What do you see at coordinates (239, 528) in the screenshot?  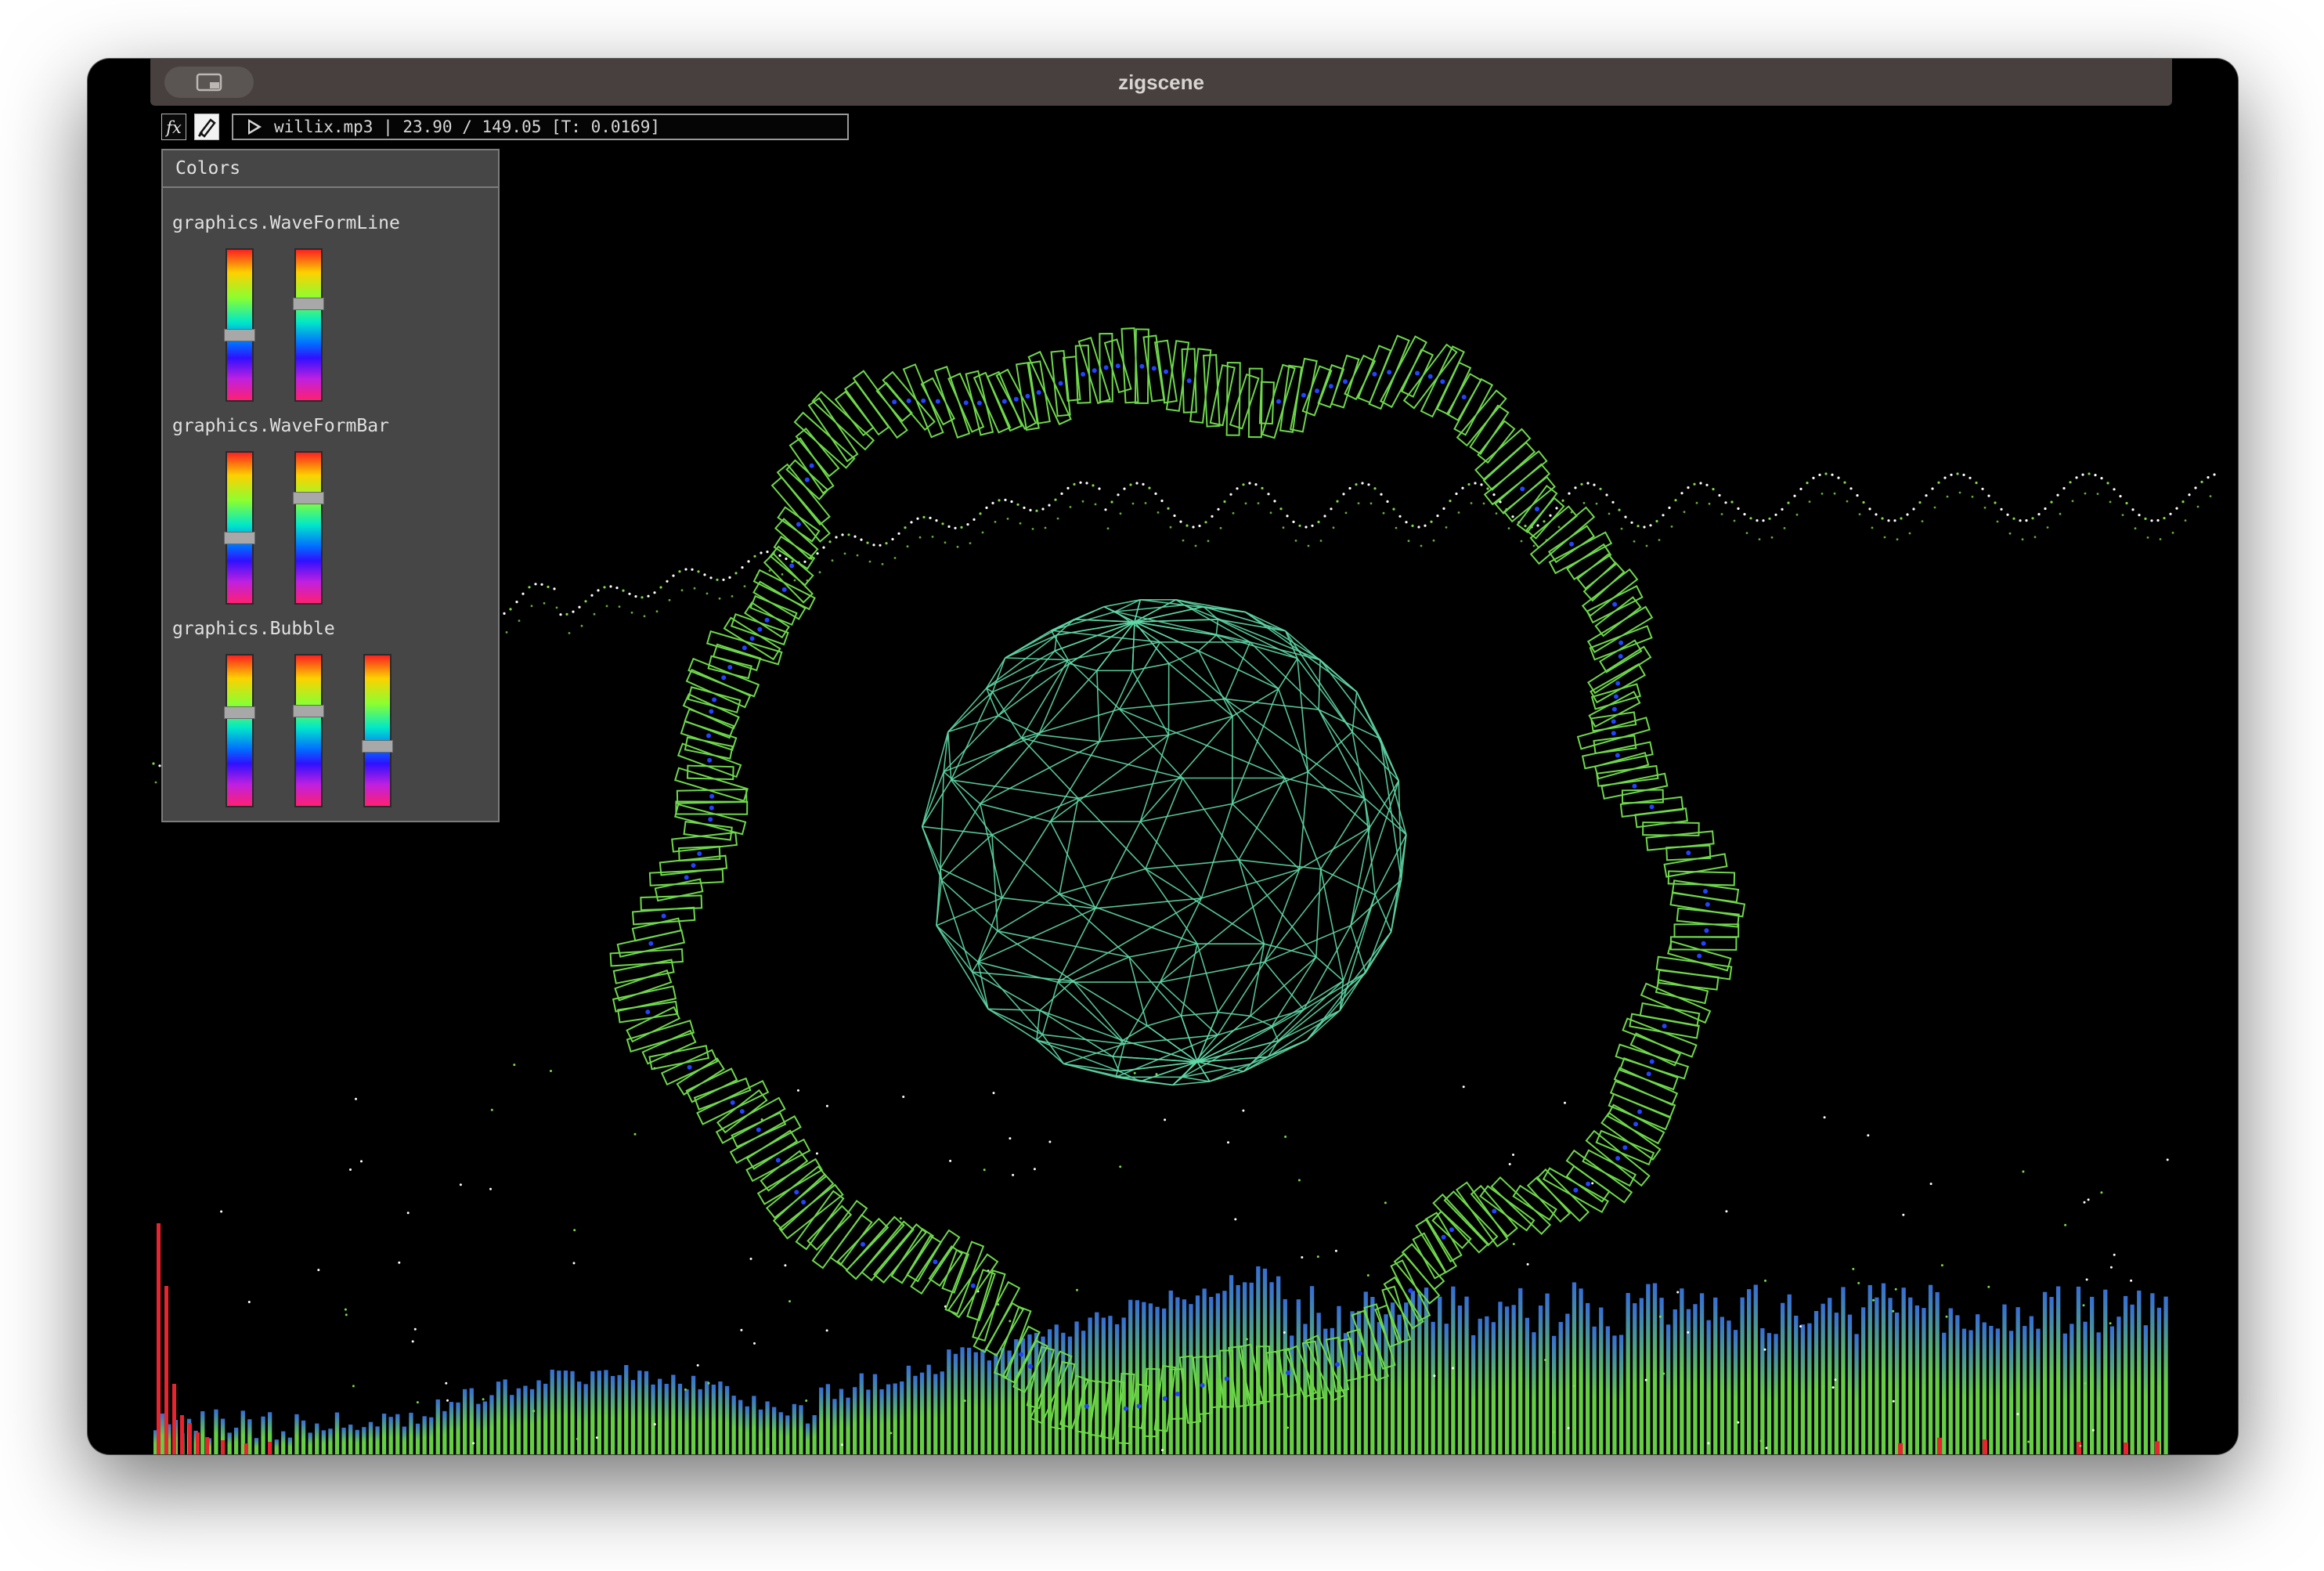 I see `waveformbar-hue-slider` at bounding box center [239, 528].